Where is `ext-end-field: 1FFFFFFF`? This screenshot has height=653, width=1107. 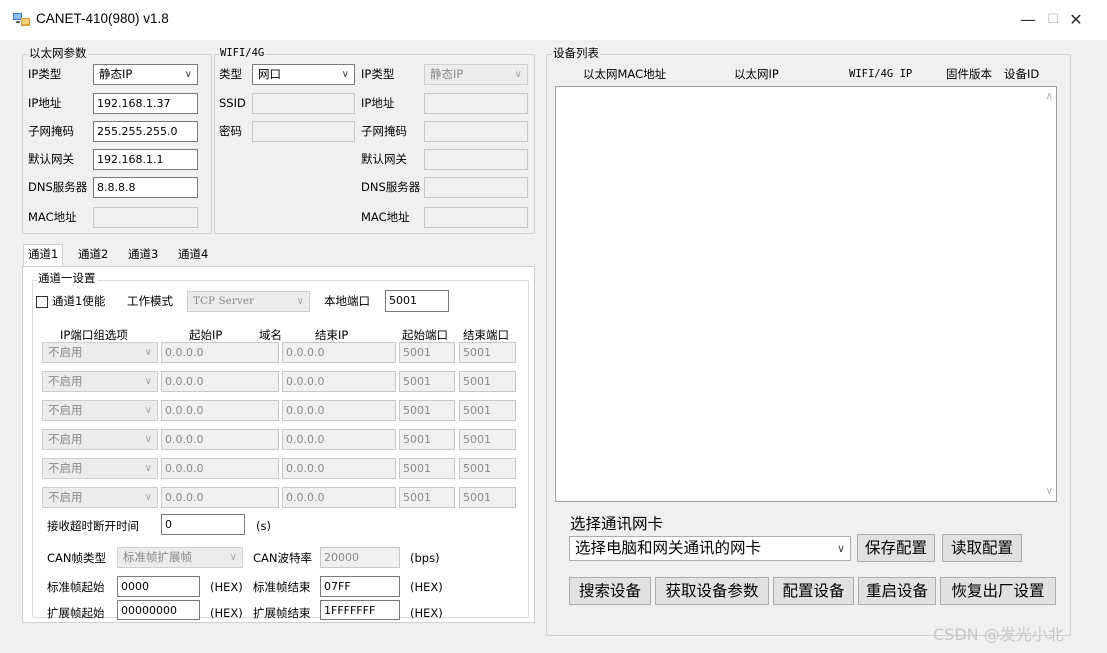
ext-end-field: 1FFFFFFF is located at coordinates (360, 610).